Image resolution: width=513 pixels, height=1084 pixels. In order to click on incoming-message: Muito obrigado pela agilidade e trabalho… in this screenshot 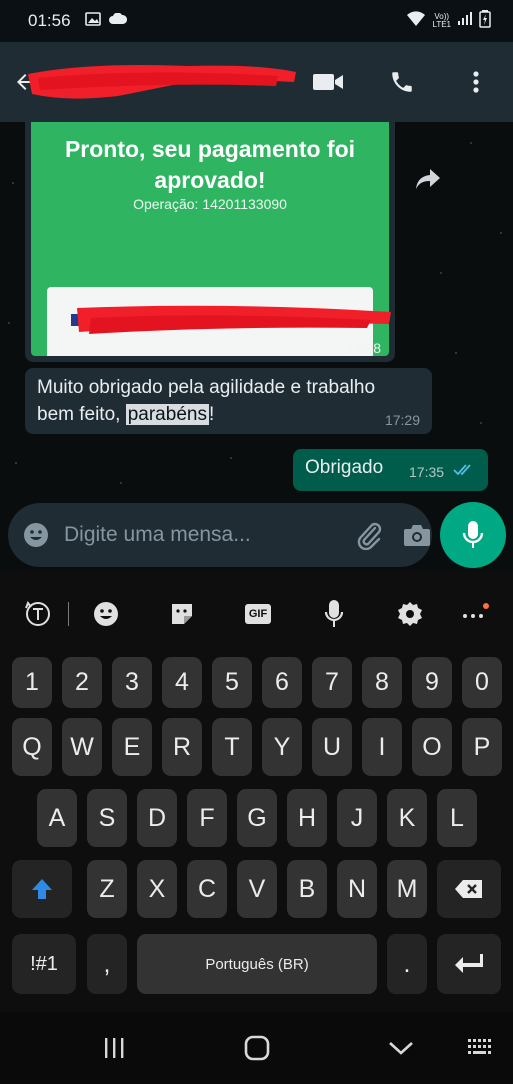, I will do `click(228, 401)`.